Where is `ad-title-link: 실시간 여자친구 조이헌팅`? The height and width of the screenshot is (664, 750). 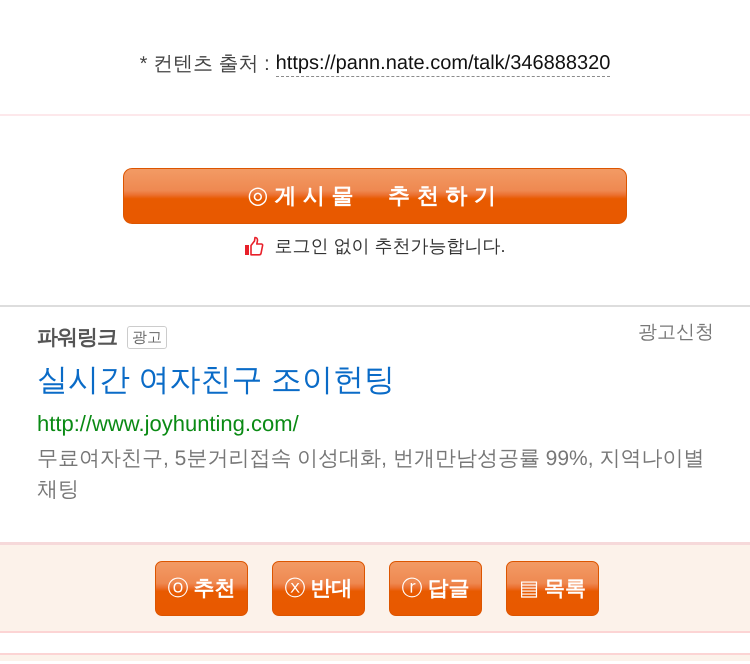
ad-title-link: 실시간 여자친구 조이헌팅 is located at coordinates (216, 380).